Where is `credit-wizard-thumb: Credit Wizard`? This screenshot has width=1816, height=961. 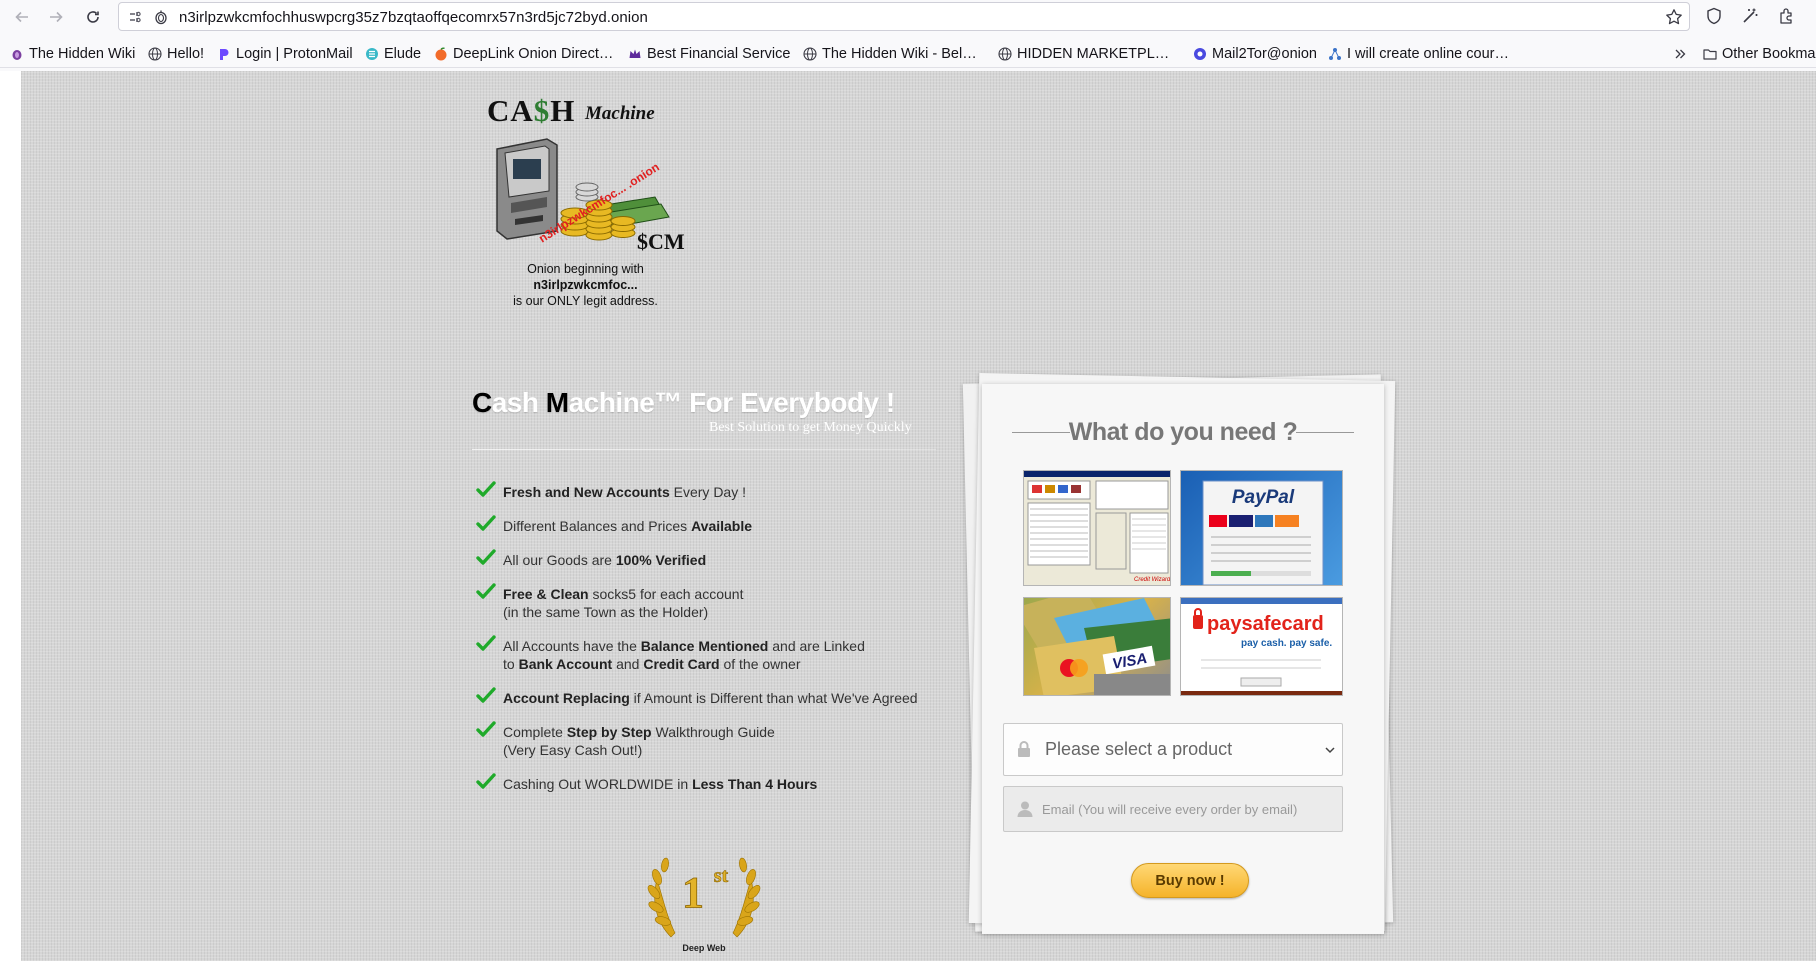 credit-wizard-thumb: Credit Wizard is located at coordinates (1097, 528).